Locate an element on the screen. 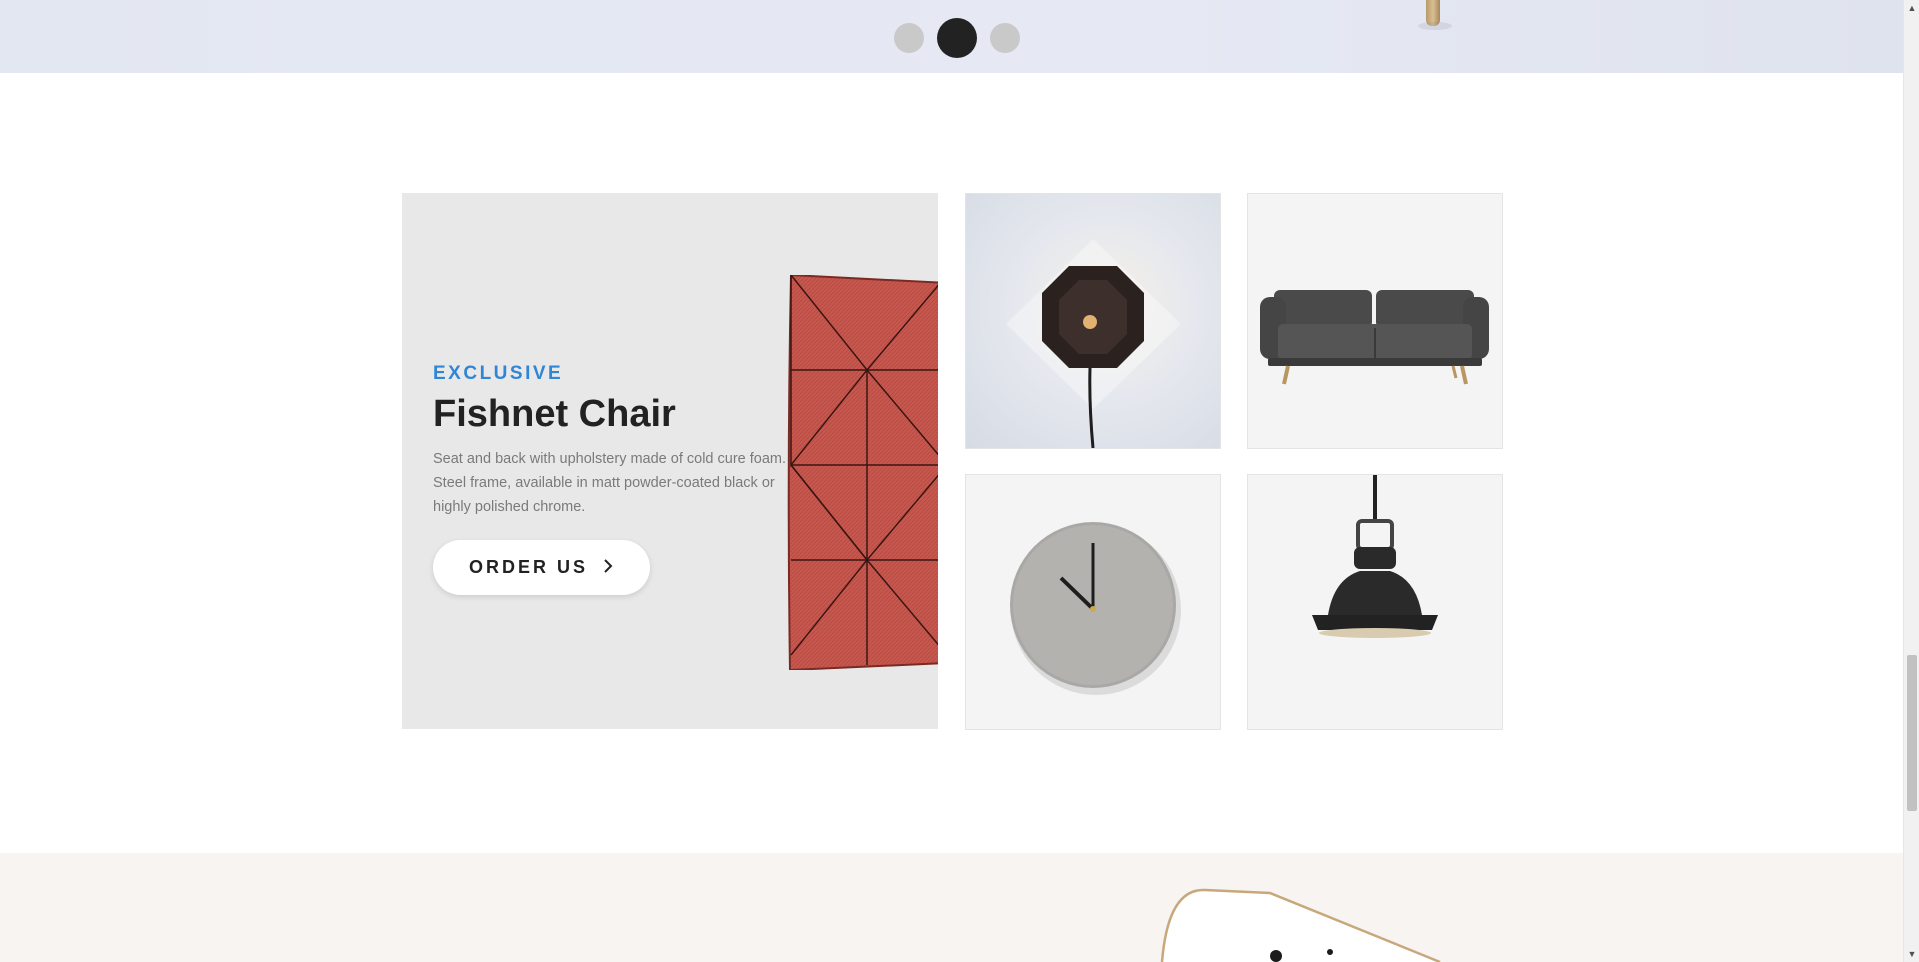 This screenshot has height=962, width=1919. next-section is located at coordinates (951, 907).